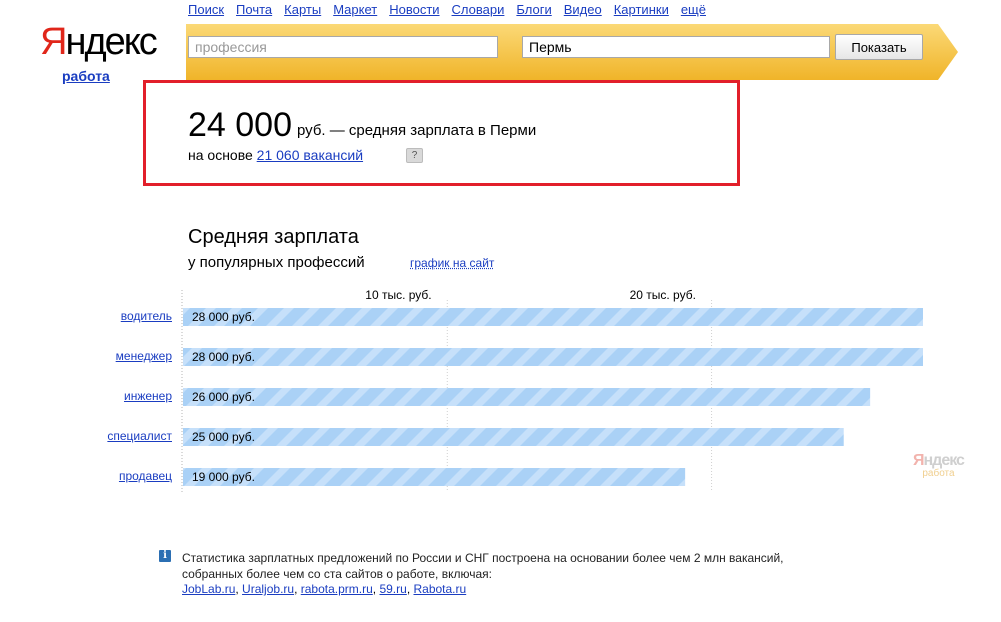 The image size is (1001, 622). I want to click on average-salary-caption: руб. — средняя зарплата в Перми, so click(417, 130).